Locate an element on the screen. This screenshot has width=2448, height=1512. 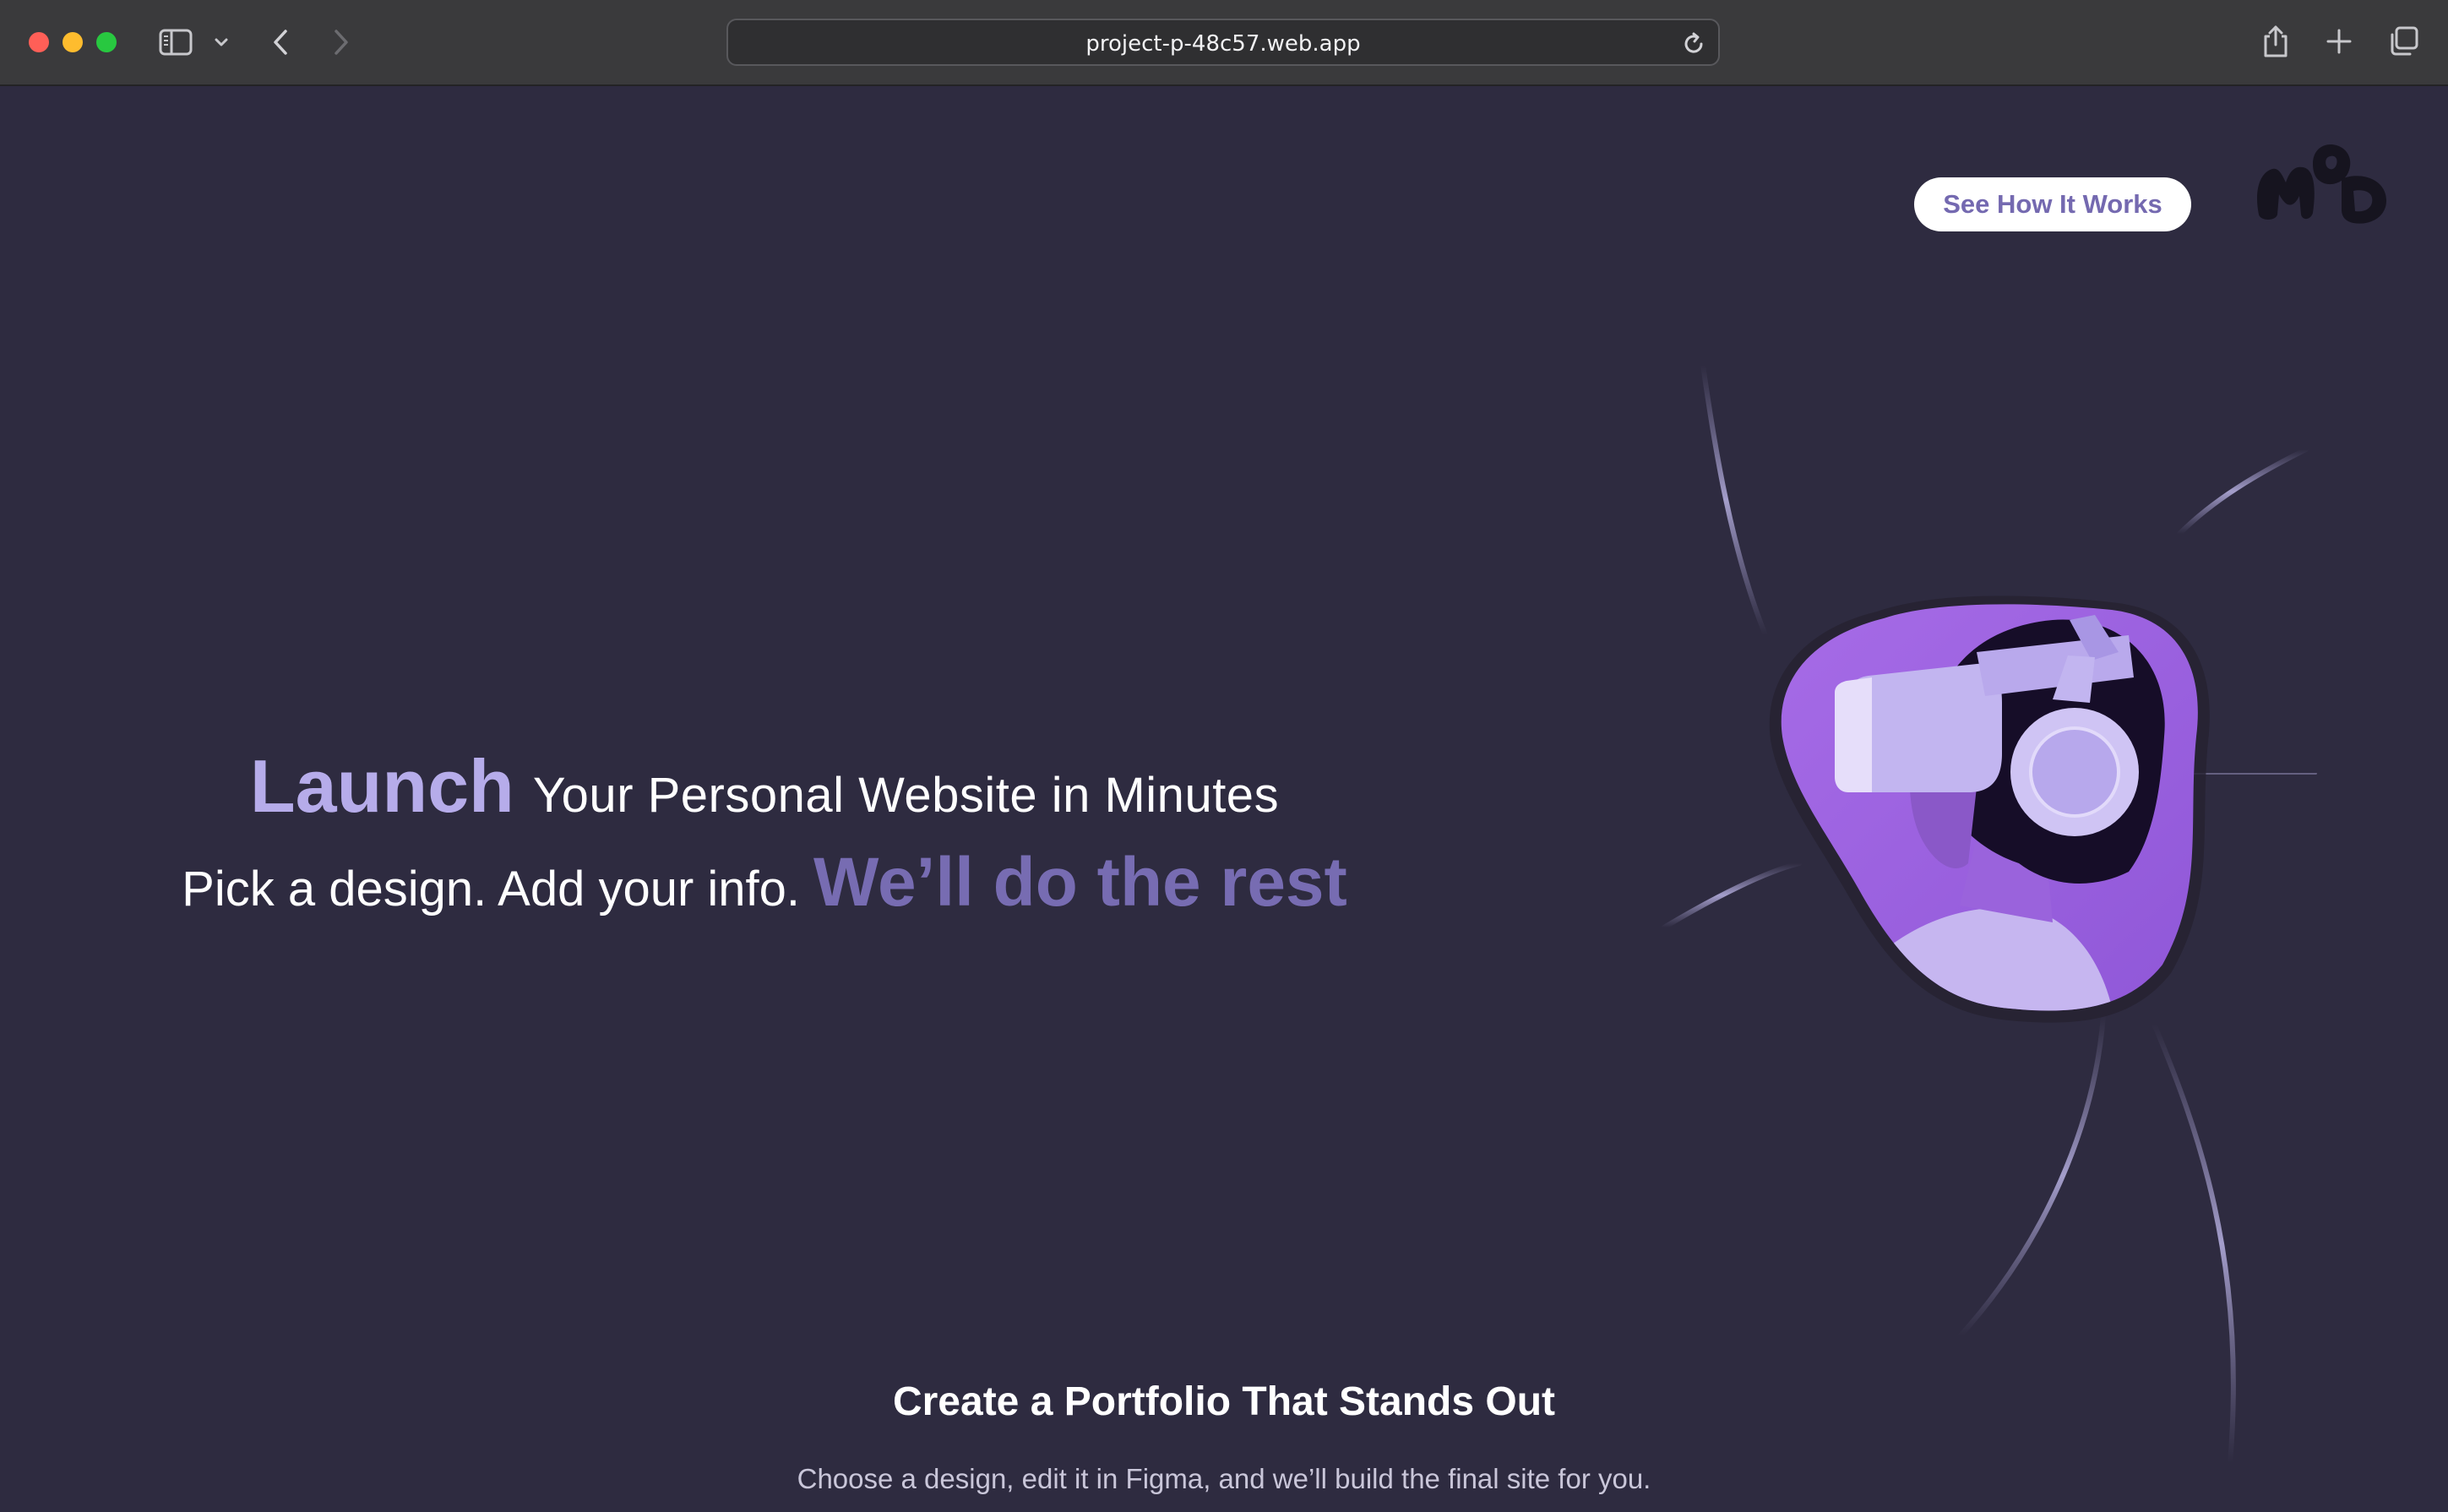
close-window-button is located at coordinates (39, 42).